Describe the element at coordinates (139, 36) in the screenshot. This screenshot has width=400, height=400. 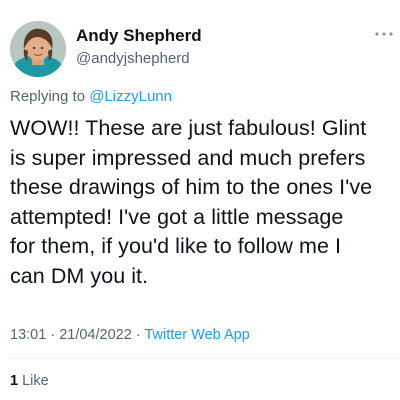
I see `author-display-name: Andy Shepherd` at that location.